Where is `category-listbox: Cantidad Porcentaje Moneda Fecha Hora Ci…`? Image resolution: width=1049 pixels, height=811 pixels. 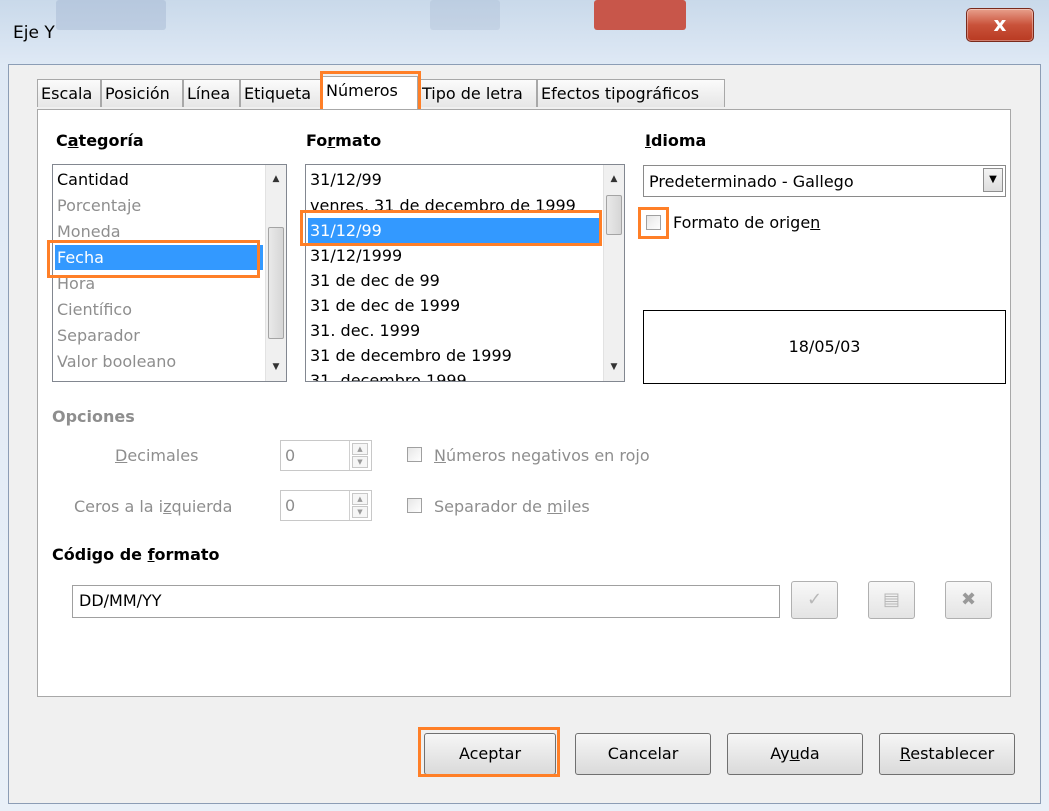 category-listbox: Cantidad Porcentaje Moneda Fecha Hora Ci… is located at coordinates (169, 273).